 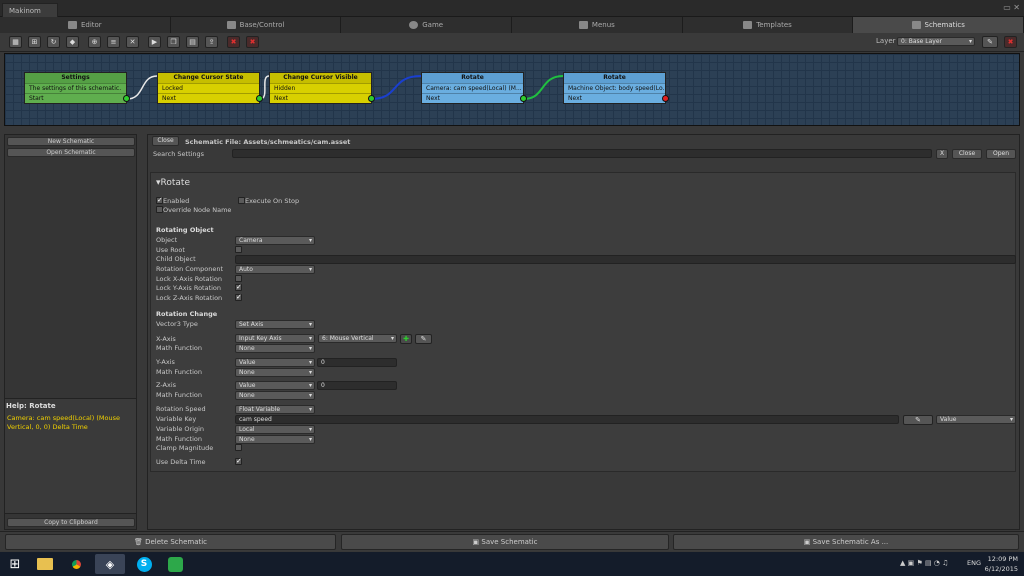 What do you see at coordinates (275, 439) in the screenshot?
I see `math-function-select: None` at bounding box center [275, 439].